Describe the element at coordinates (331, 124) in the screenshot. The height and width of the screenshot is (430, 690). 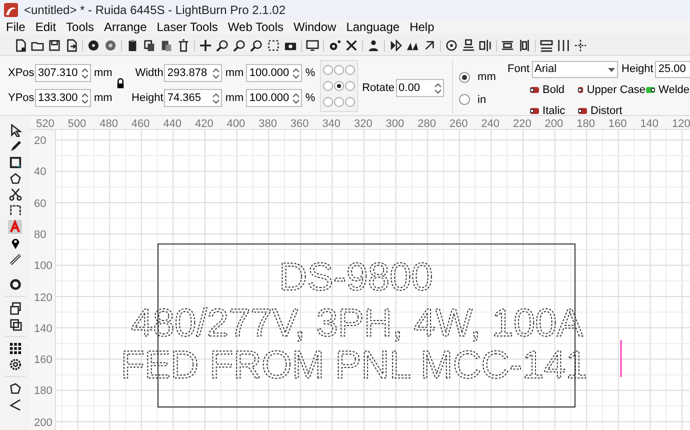
I see `ruler-label: 340` at that location.